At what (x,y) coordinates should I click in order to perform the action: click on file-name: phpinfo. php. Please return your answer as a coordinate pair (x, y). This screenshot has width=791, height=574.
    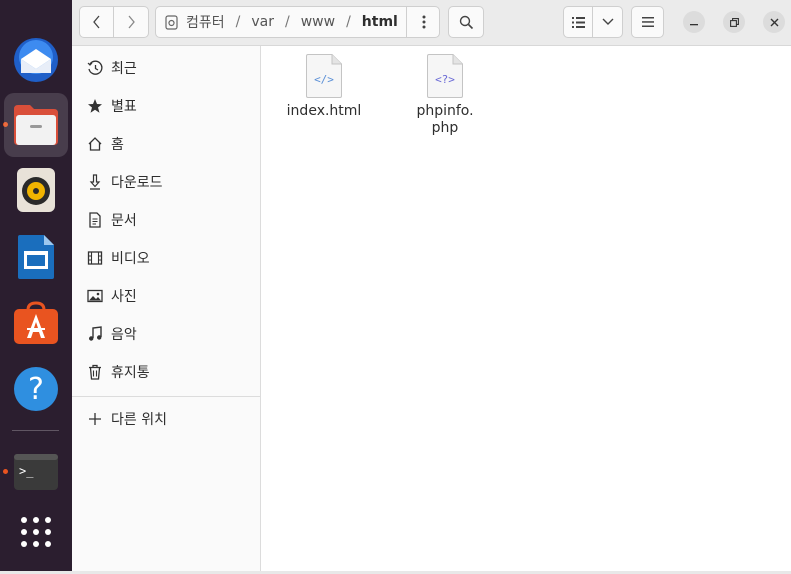
    Looking at the image, I should click on (445, 119).